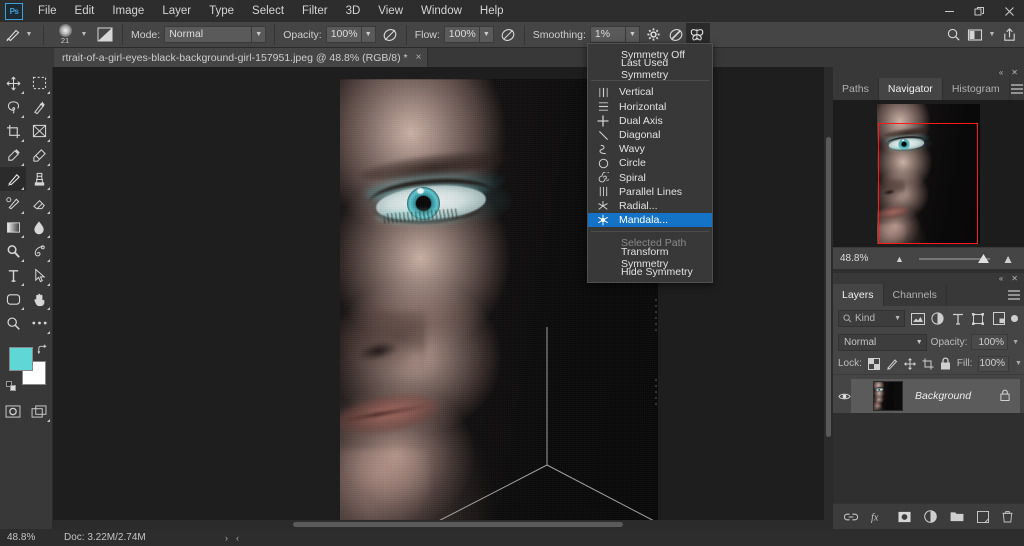 This screenshot has height=546, width=1024. What do you see at coordinates (42, 351) in the screenshot?
I see `swap-colors-icon` at bounding box center [42, 351].